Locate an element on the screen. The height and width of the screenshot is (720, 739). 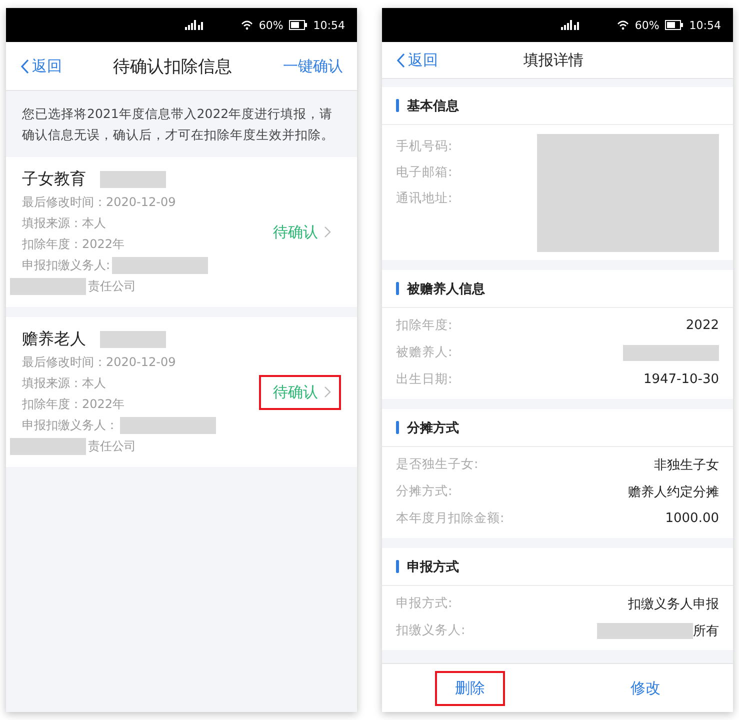
deduction-card: 子女教育 最后修改时间：2020-12-09 填报来源：本人 扣除年度：2022年 申报扣缴义务人: 责任公司 待确认 is located at coordinates (181, 232).